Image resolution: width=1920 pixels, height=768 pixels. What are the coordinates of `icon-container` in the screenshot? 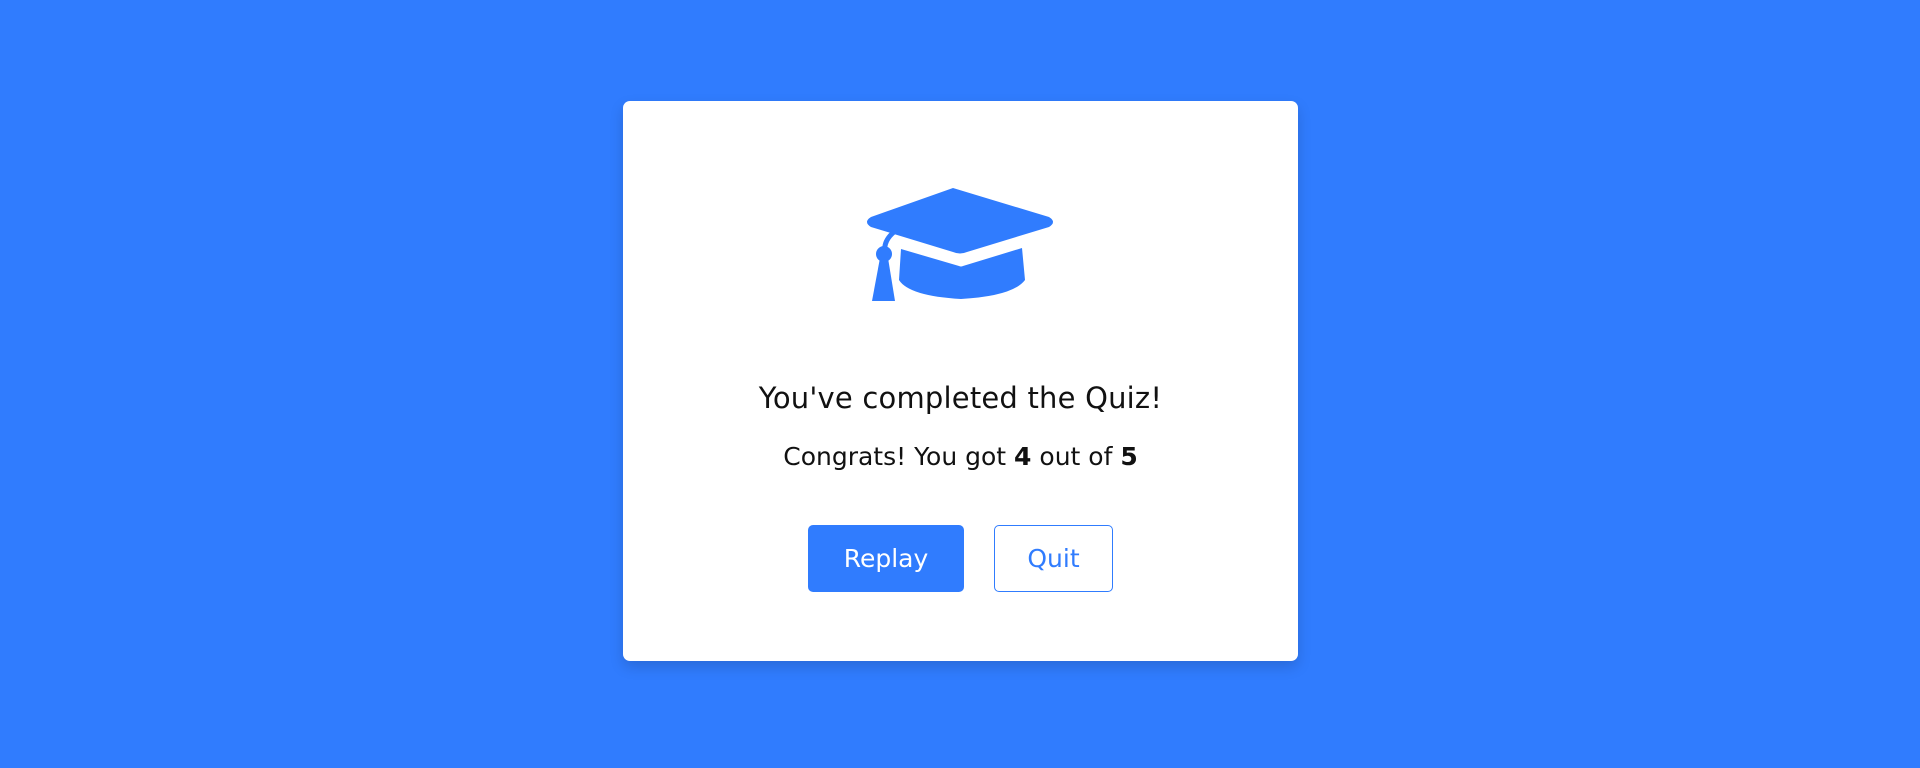 It's located at (960, 247).